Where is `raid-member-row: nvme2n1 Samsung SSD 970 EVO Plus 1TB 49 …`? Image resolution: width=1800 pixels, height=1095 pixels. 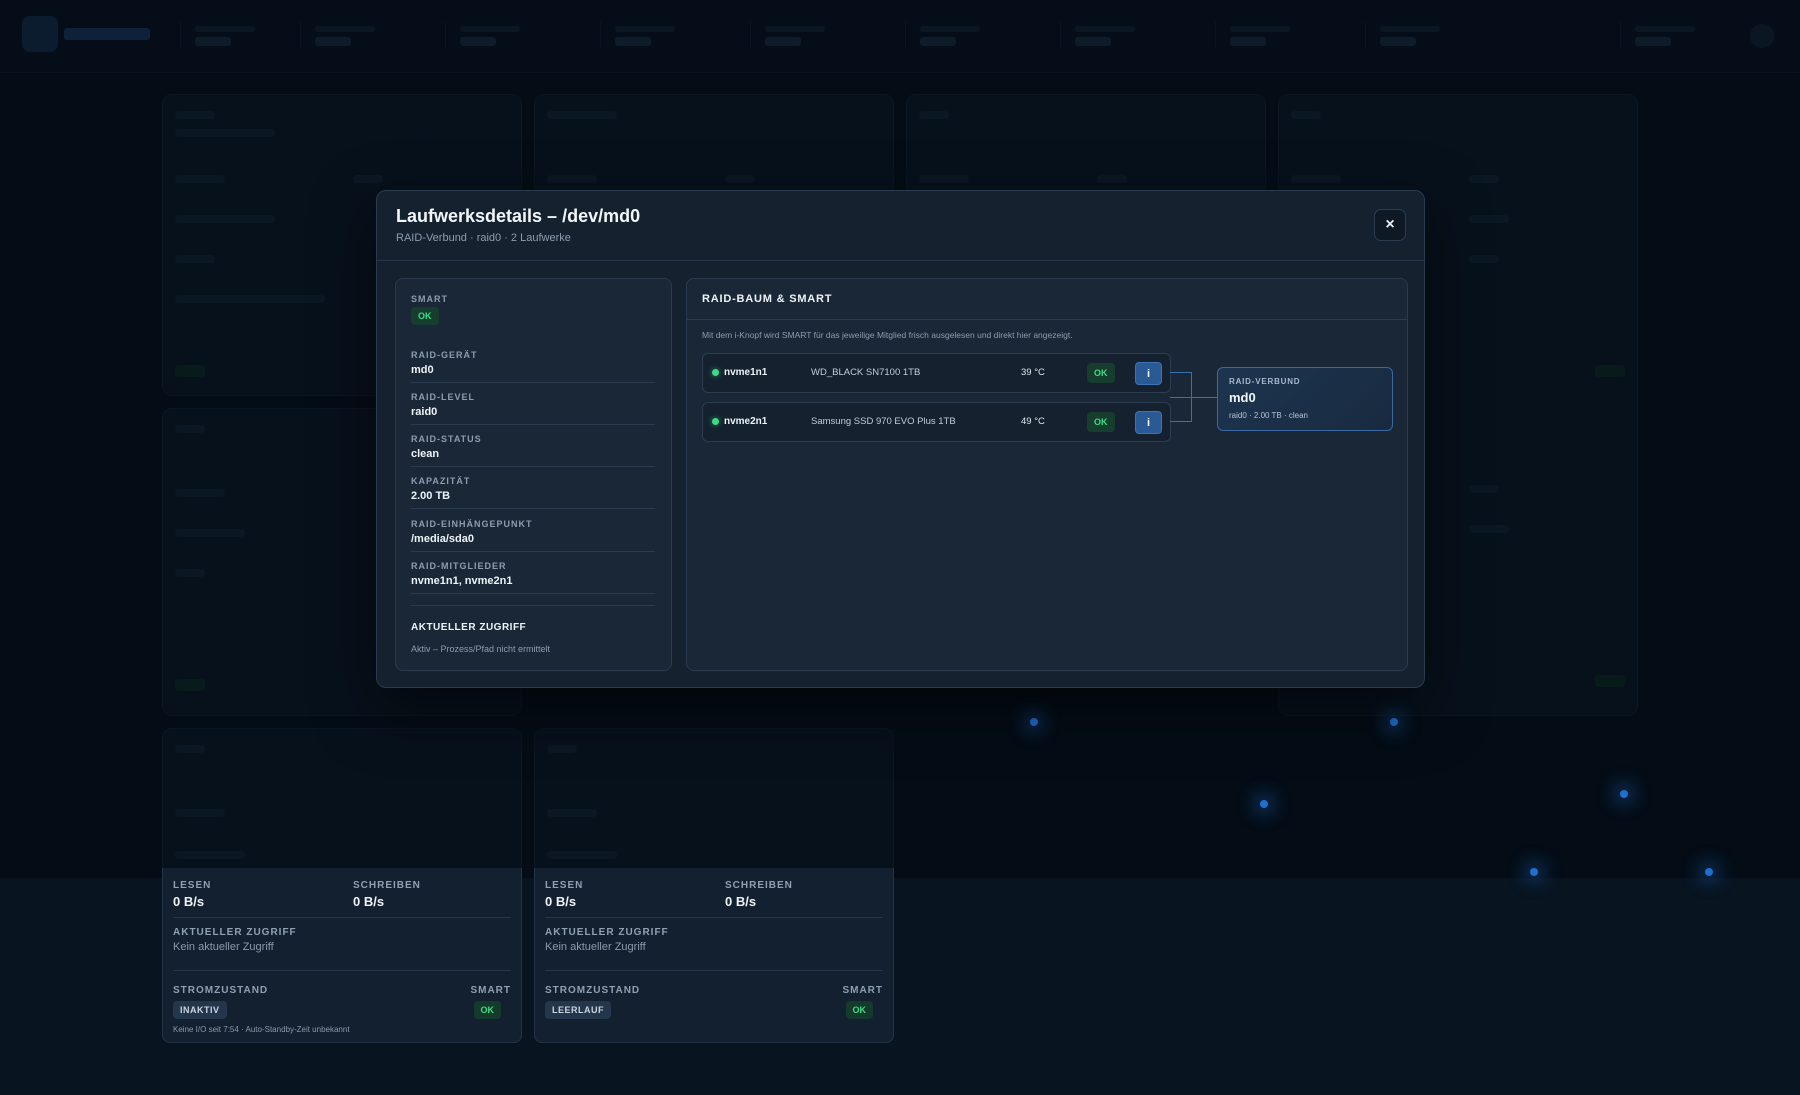 raid-member-row: nvme2n1 Samsung SSD 970 EVO Plus 1TB 49 … is located at coordinates (936, 422).